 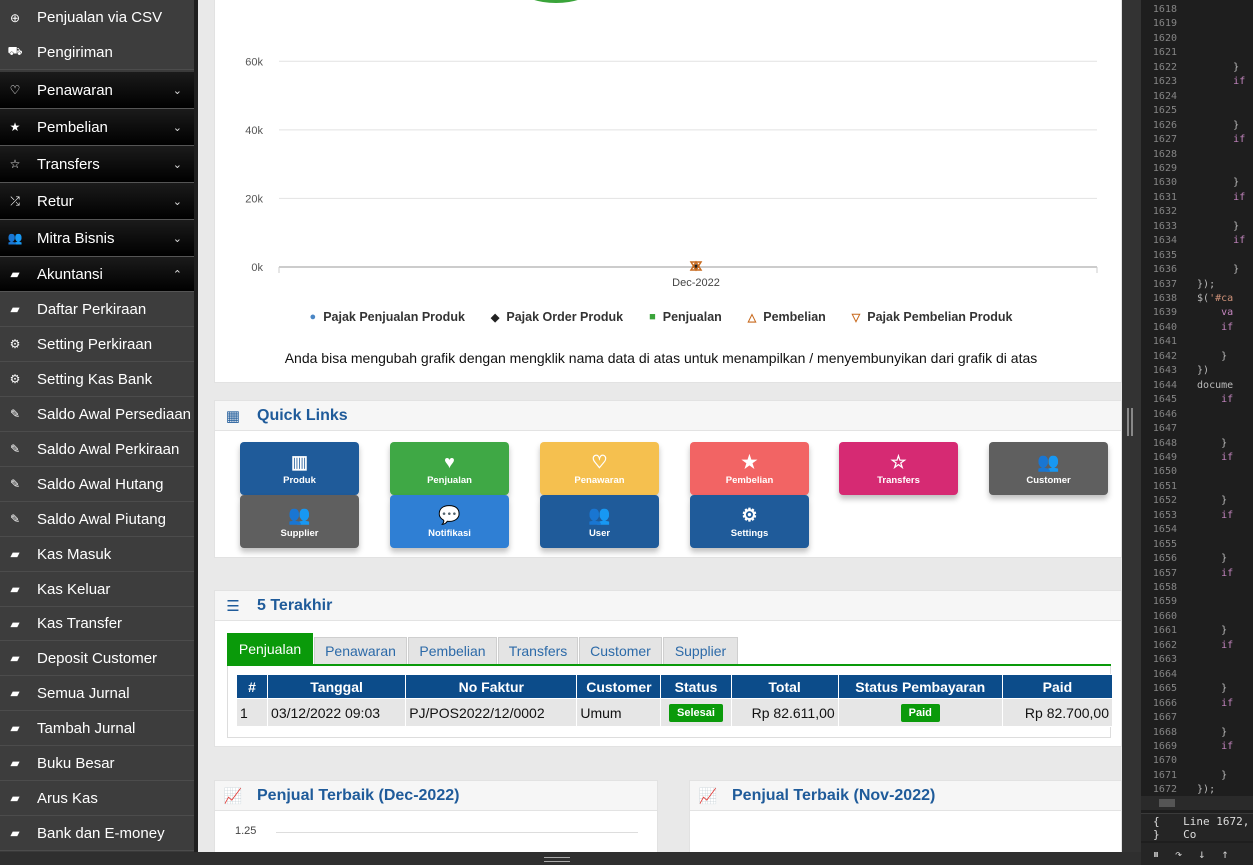 I want to click on quick-link-penjualan: ♥ Penjualan, so click(x=449, y=468).